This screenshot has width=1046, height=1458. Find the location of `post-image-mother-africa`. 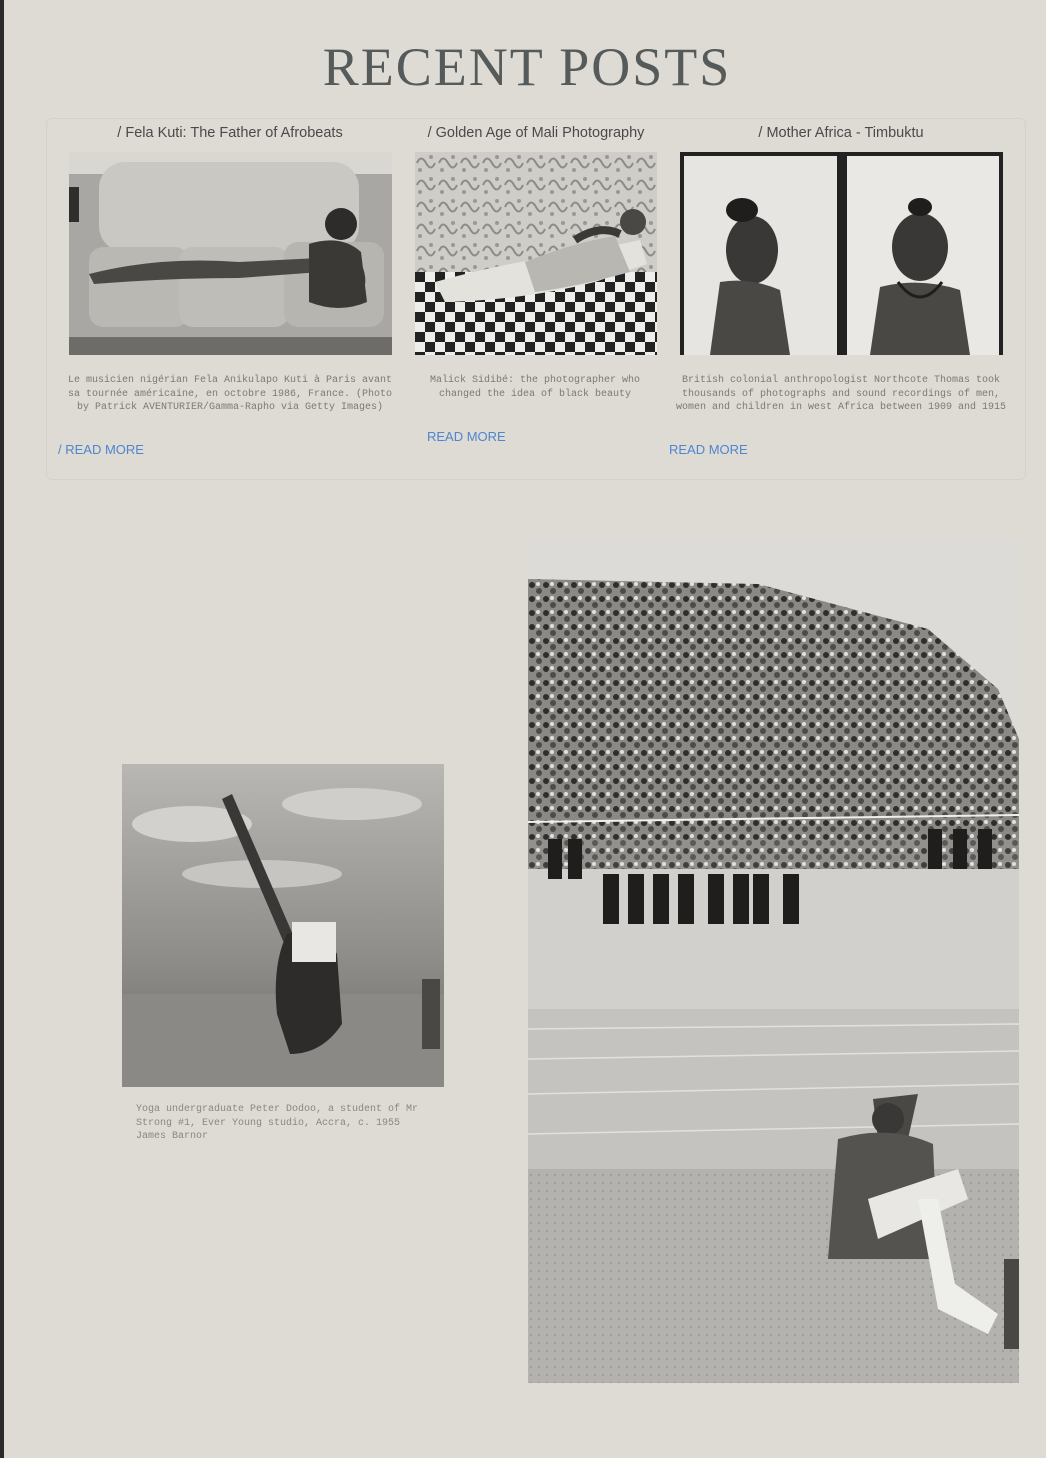

post-image-mother-africa is located at coordinates (841, 253).